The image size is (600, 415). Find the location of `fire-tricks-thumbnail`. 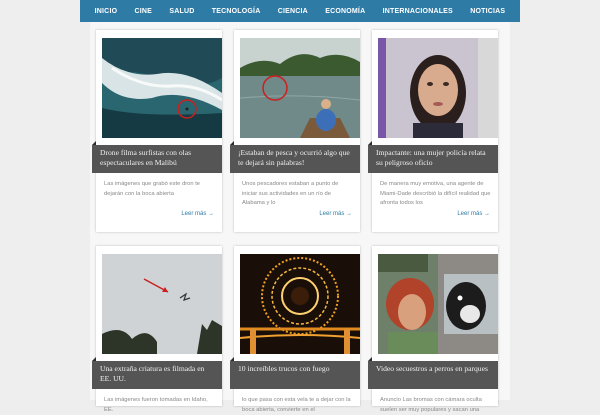

fire-tricks-thumbnail is located at coordinates (300, 304).